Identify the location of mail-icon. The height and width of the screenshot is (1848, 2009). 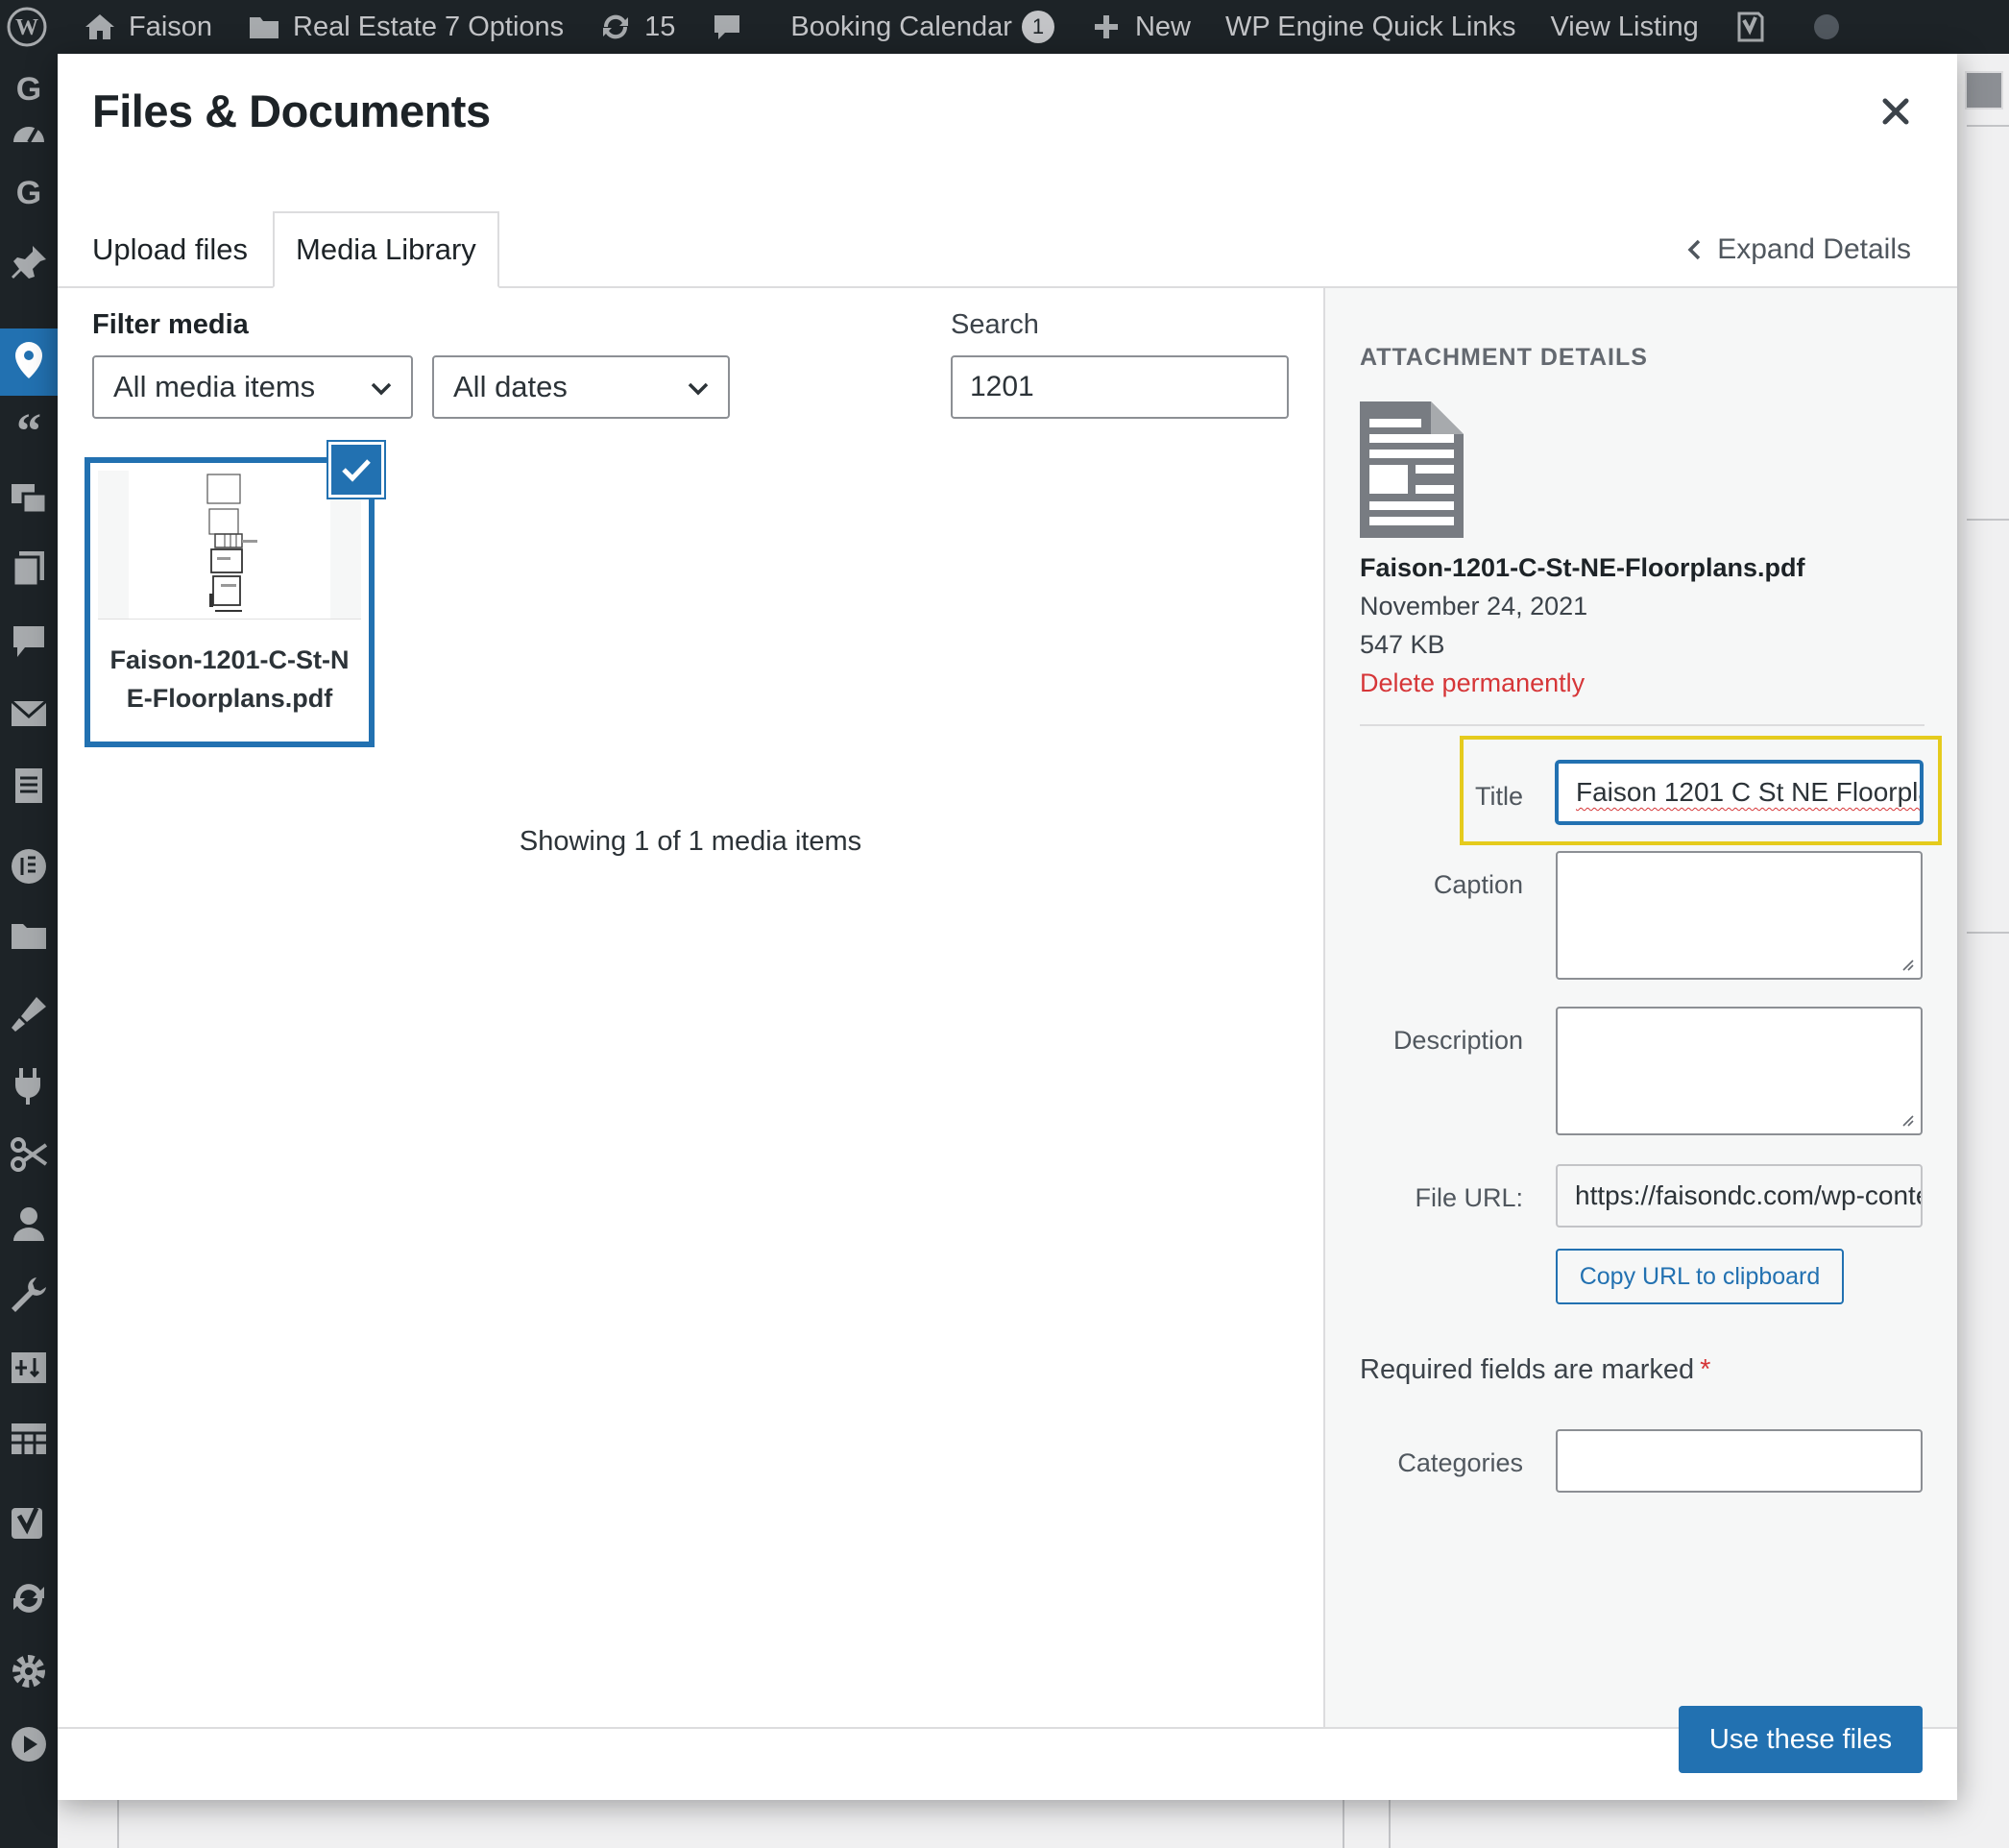
(29, 713).